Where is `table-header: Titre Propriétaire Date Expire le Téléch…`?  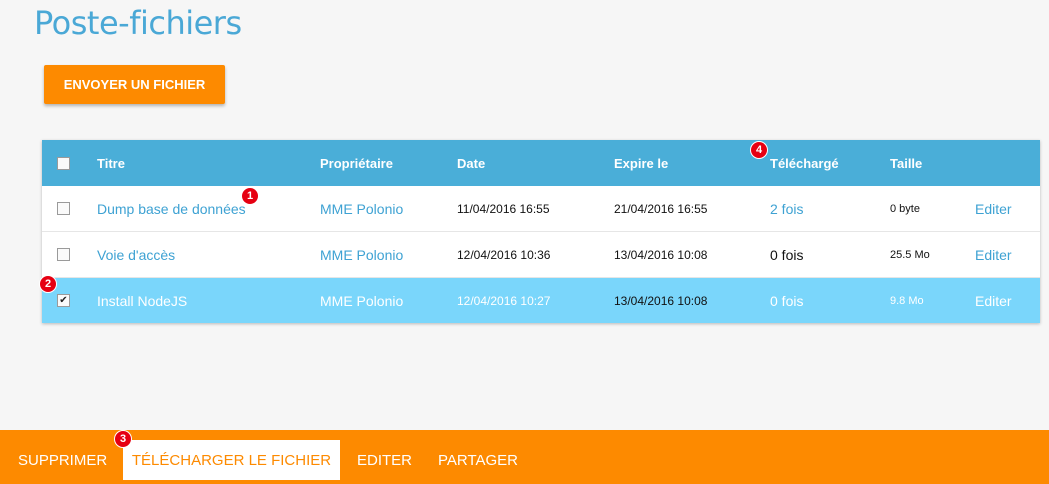 table-header: Titre Propriétaire Date Expire le Téléch… is located at coordinates (541, 163).